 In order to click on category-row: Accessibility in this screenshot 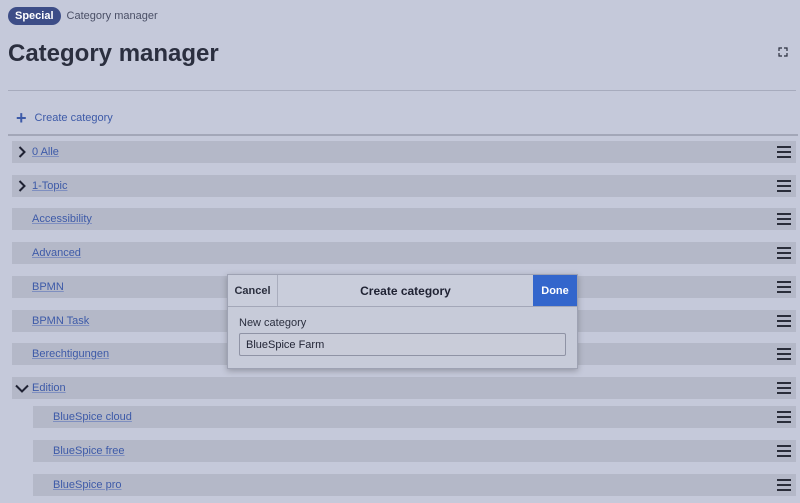, I will do `click(404, 219)`.